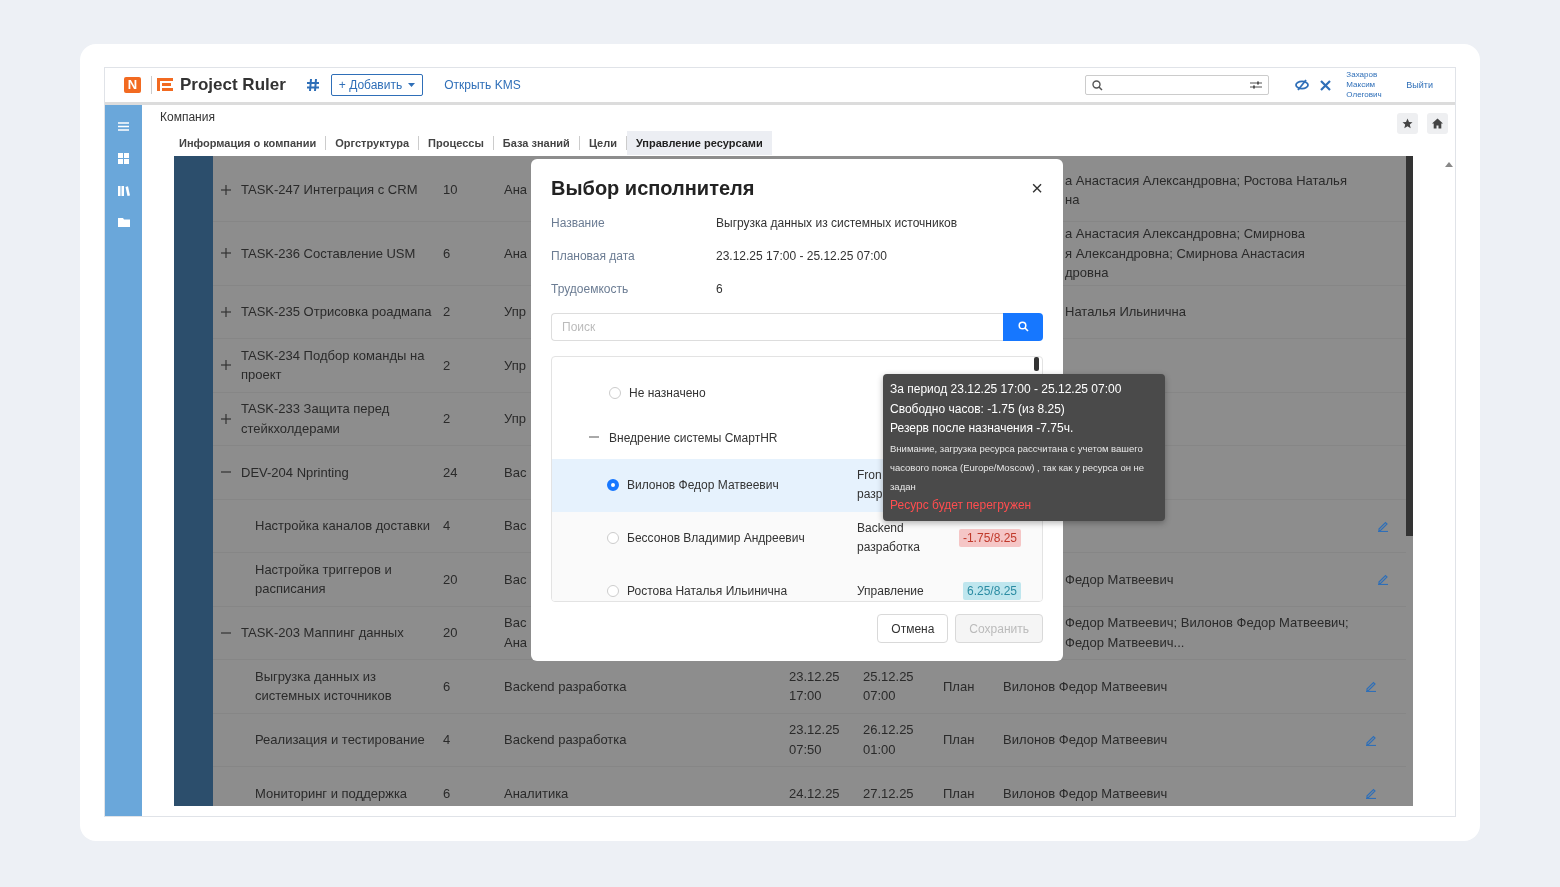 The width and height of the screenshot is (1560, 887). What do you see at coordinates (1125, 312) in the screenshot?
I see `table-cell-text: Наталья Ильинична` at bounding box center [1125, 312].